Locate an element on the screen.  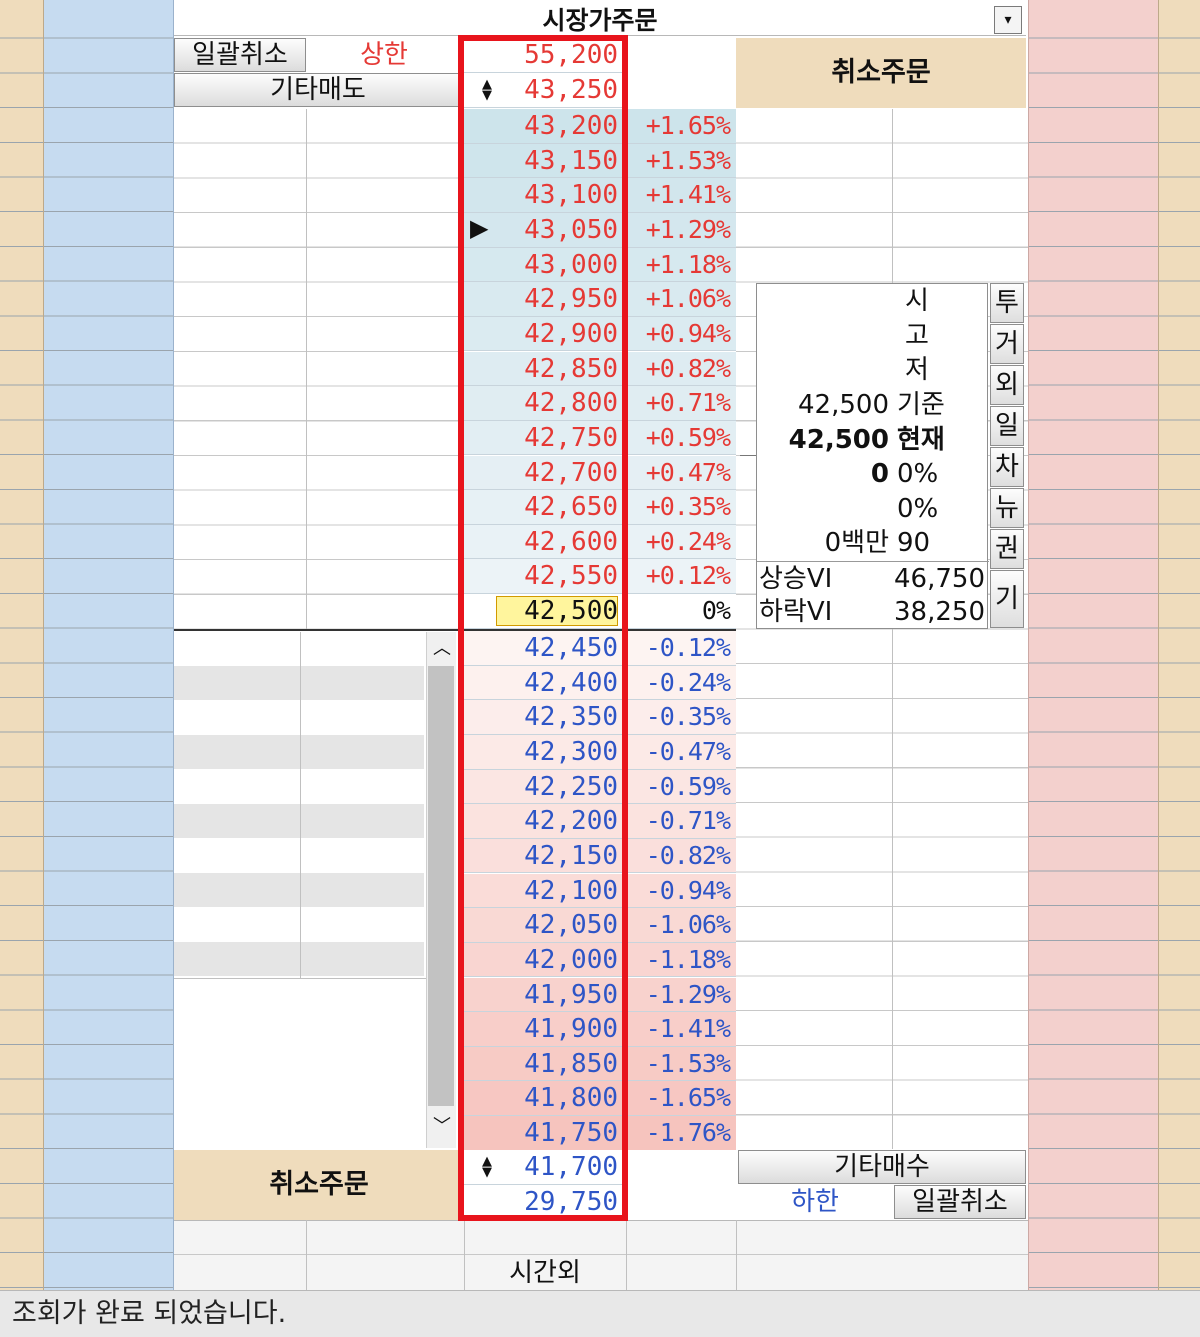
lower-limit-label: 하한 is located at coordinates (815, 1202).